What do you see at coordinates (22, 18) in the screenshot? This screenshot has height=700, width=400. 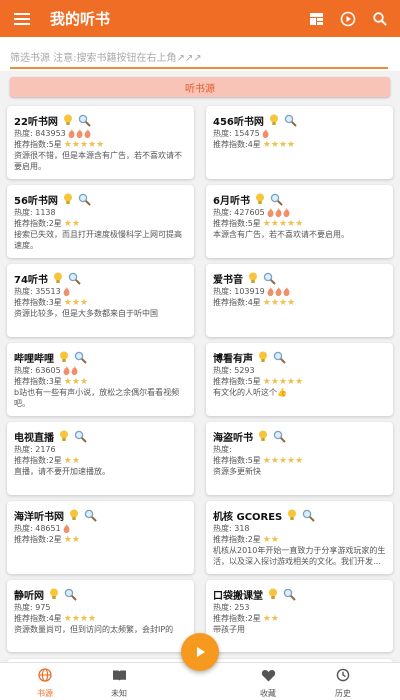 I see `hamburger-menu-icon` at bounding box center [22, 18].